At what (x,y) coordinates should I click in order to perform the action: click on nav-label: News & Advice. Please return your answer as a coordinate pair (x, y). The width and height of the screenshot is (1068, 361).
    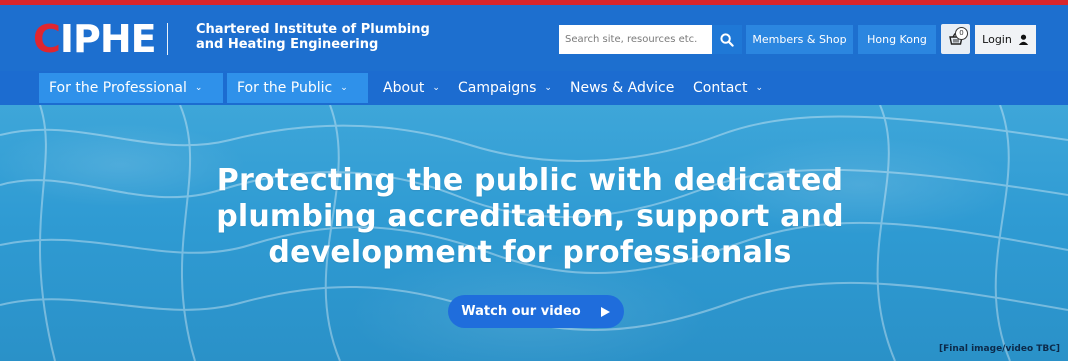
    Looking at the image, I should click on (622, 88).